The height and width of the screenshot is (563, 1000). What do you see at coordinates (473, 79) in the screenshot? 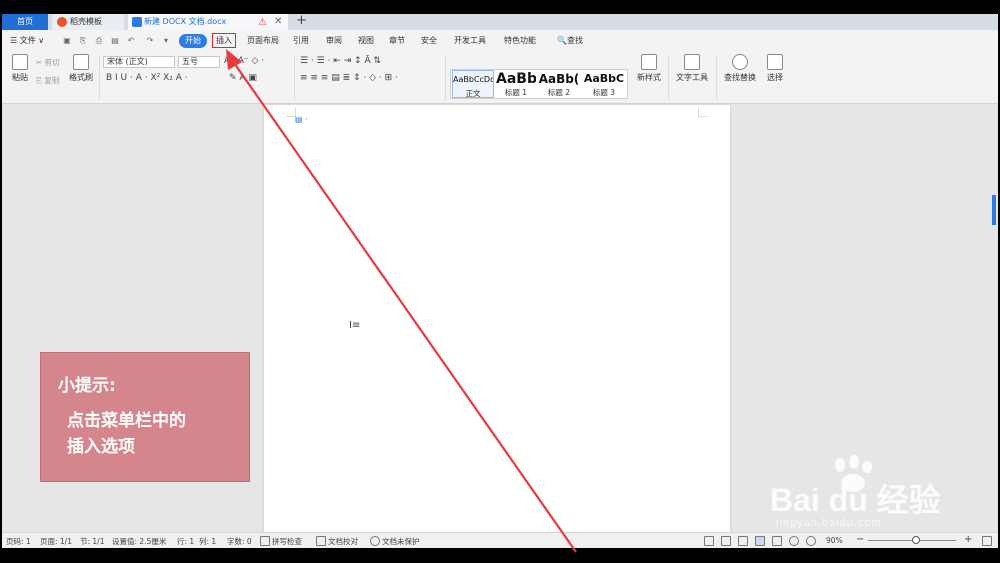
I see `style-preview: AaBbCcDd` at bounding box center [473, 79].